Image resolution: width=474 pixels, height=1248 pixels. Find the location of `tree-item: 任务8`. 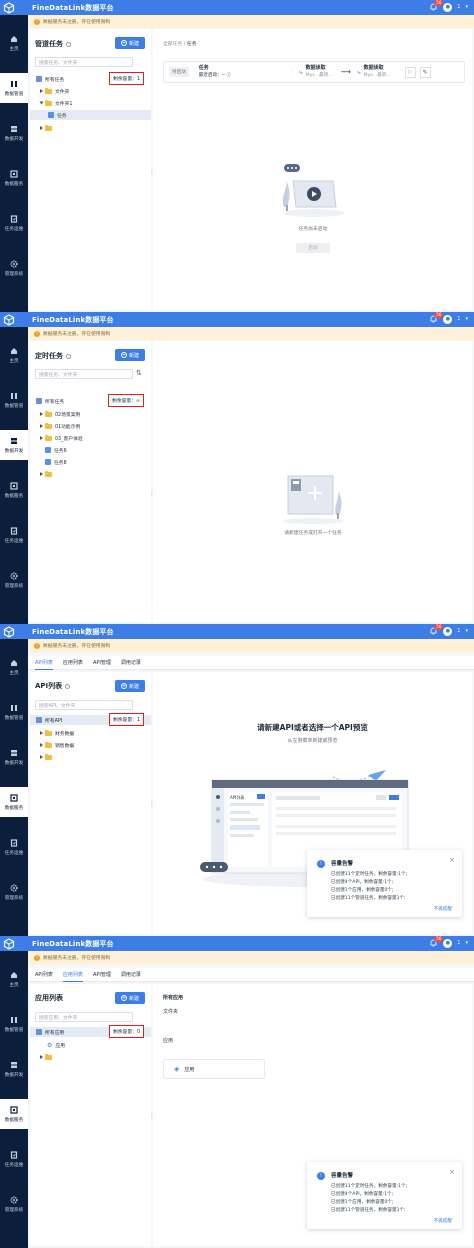

tree-item: 任务8 is located at coordinates (90, 462).